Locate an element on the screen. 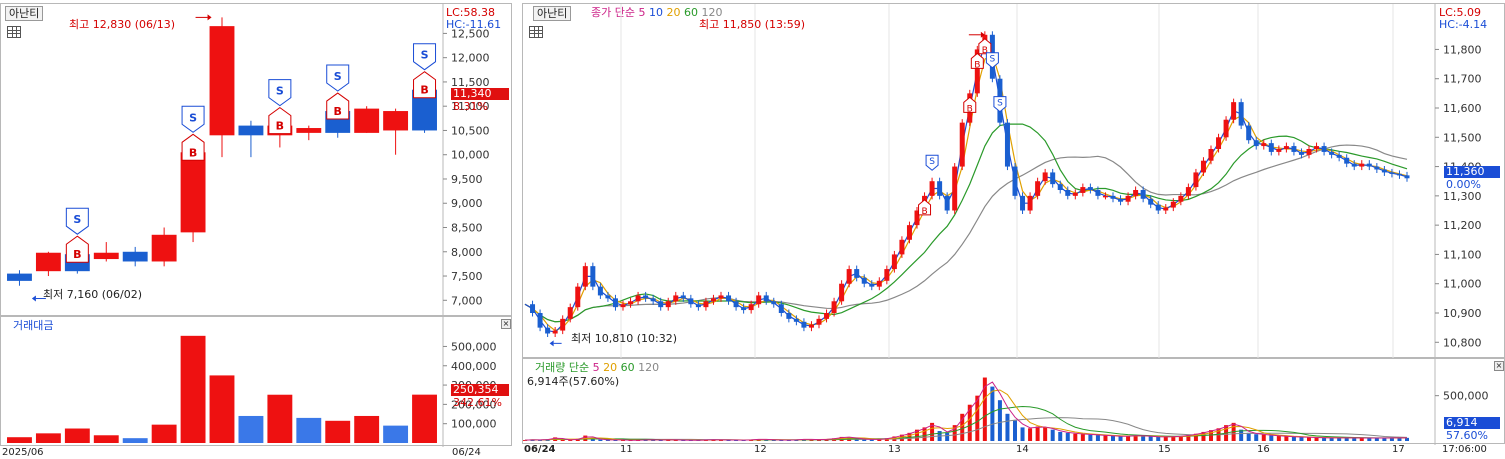 This screenshot has height=459, width=1505. right-date-label: 17 is located at coordinates (1398, 449).